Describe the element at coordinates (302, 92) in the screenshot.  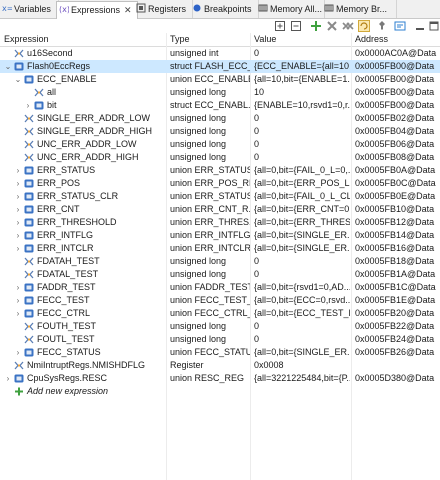
I see `value-cell: 10` at that location.